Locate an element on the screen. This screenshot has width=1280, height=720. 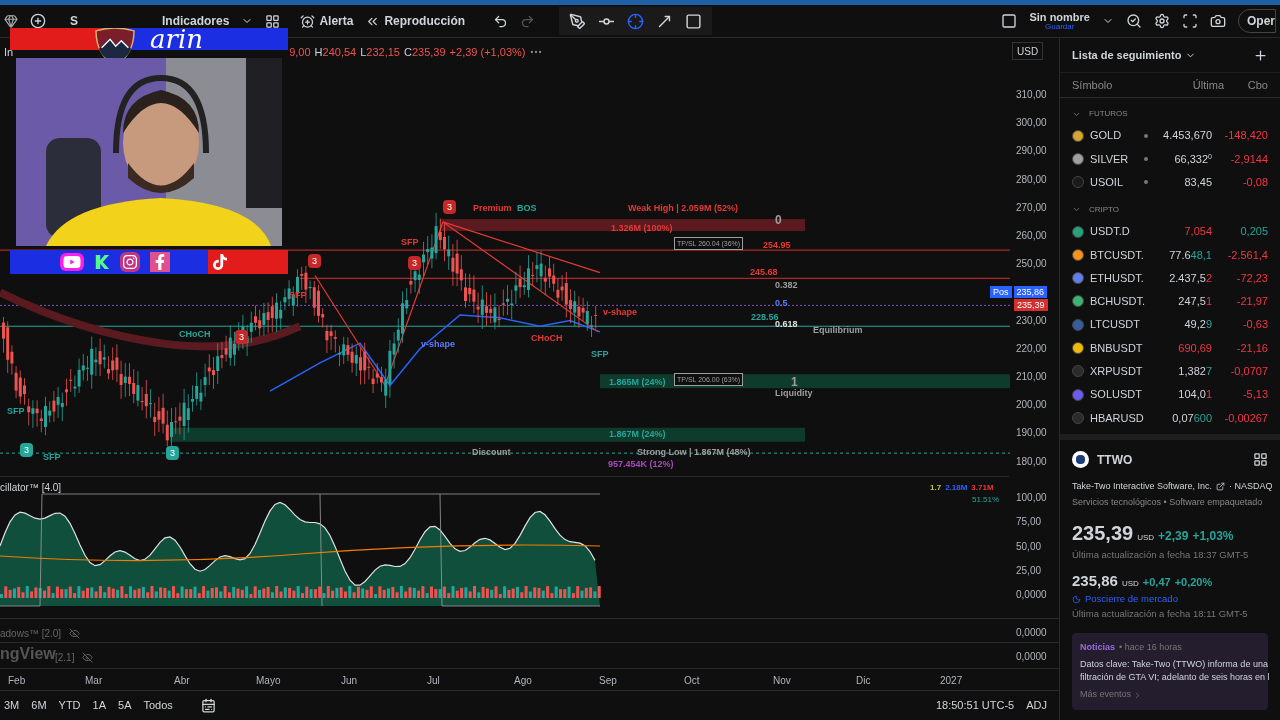
currency-label: USD is located at coordinates (1146, 537).